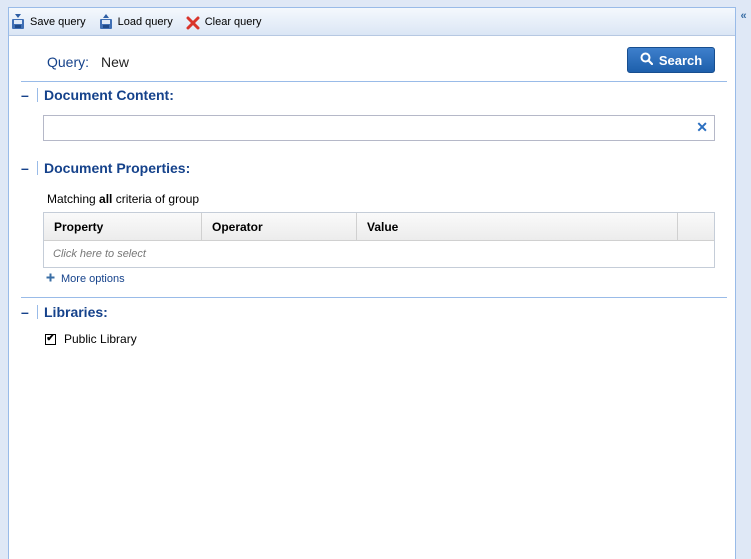 The width and height of the screenshot is (751, 559). What do you see at coordinates (58, 21) in the screenshot?
I see `save-query-label: Save query` at bounding box center [58, 21].